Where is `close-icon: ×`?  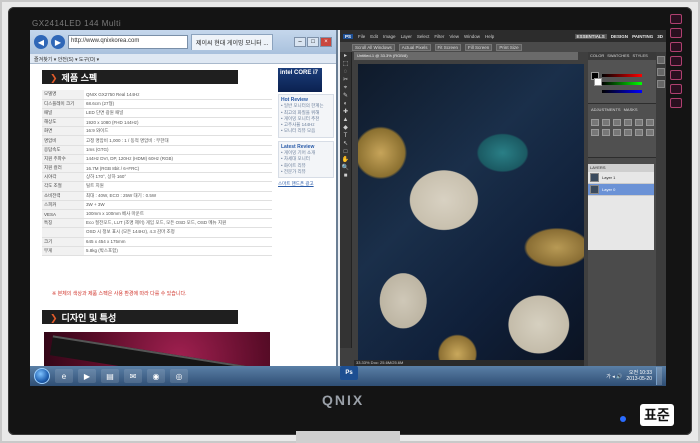 close-icon: × is located at coordinates (326, 42).